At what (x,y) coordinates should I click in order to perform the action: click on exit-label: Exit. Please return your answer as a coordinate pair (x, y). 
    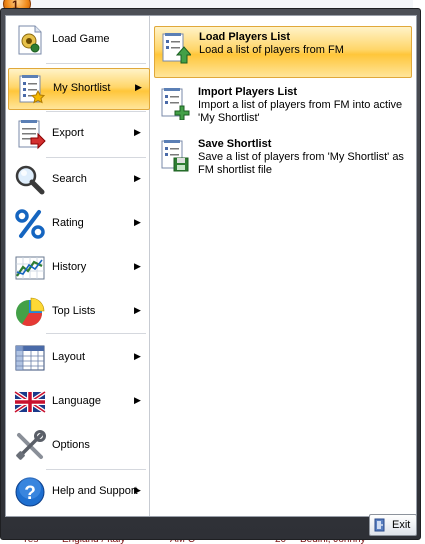
    Looking at the image, I should click on (401, 525).